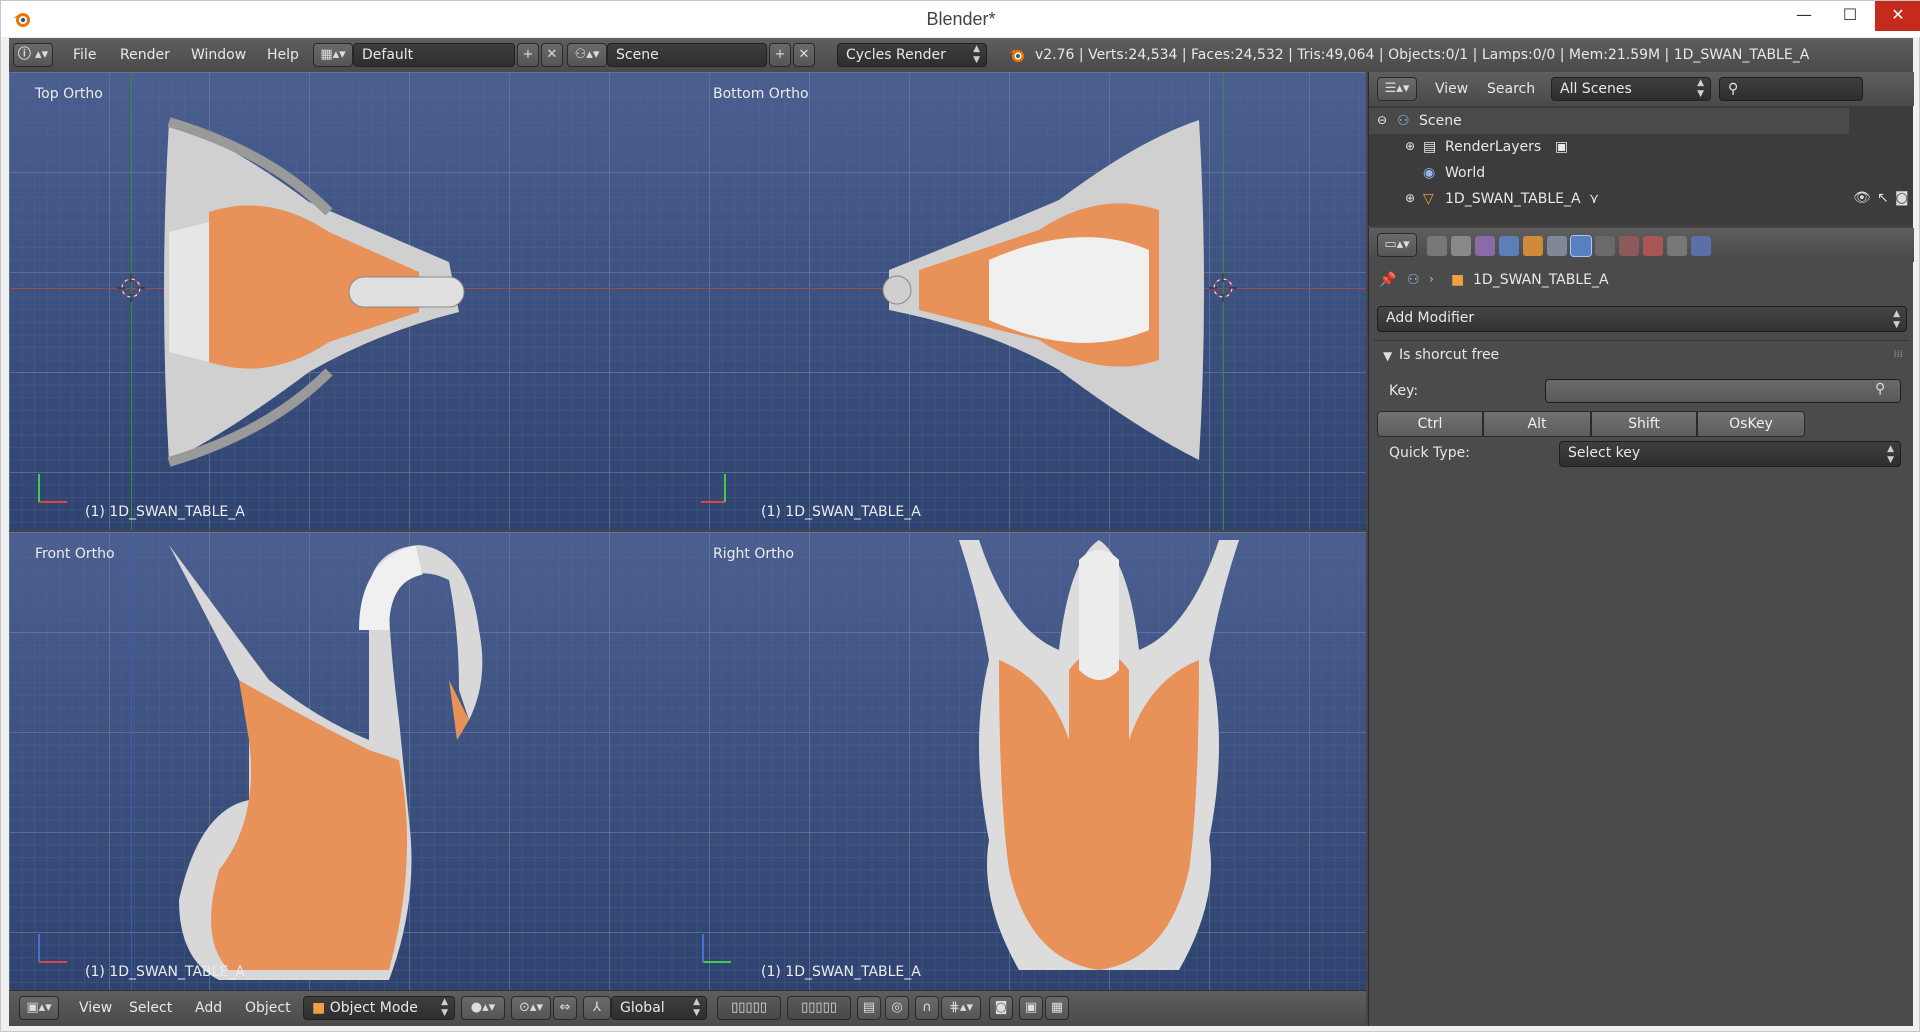 The height and width of the screenshot is (1032, 1920). What do you see at coordinates (434, 55) in the screenshot?
I see `screen-layout-field: Default` at bounding box center [434, 55].